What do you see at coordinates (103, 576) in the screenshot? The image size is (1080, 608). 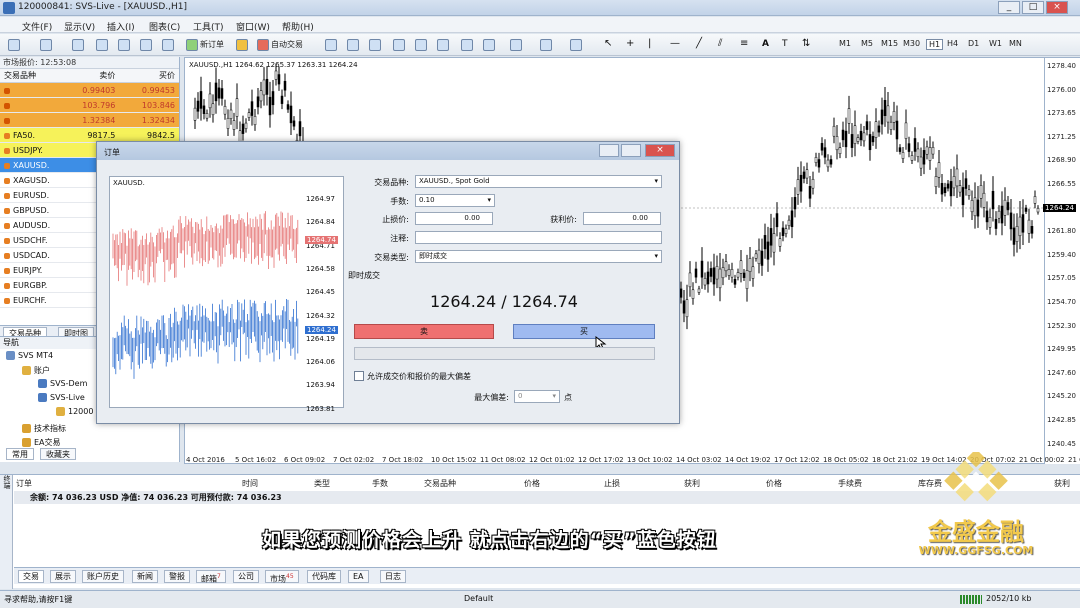 I see `terminal-tab: 账户历史` at bounding box center [103, 576].